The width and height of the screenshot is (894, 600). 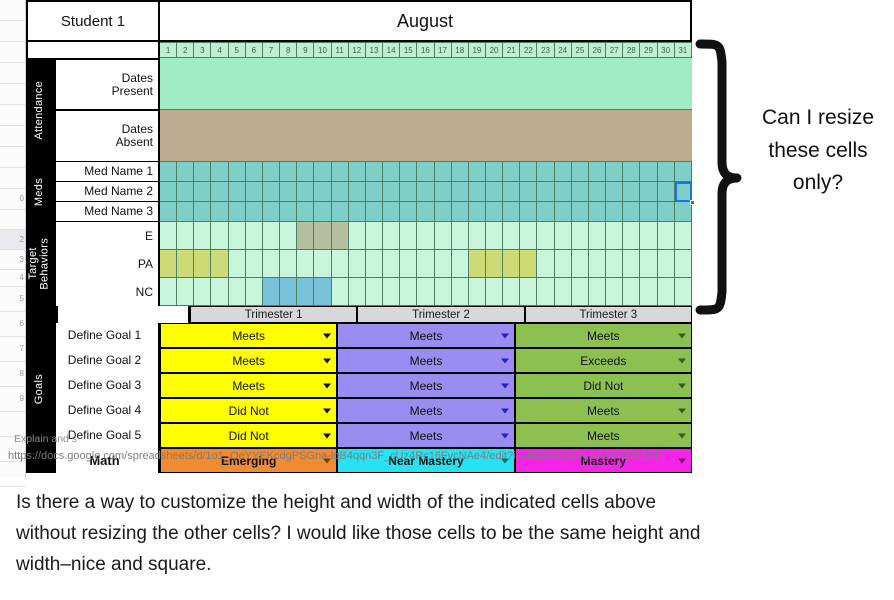 What do you see at coordinates (249, 360) in the screenshot?
I see `goal-status-dropdown: Meets` at bounding box center [249, 360].